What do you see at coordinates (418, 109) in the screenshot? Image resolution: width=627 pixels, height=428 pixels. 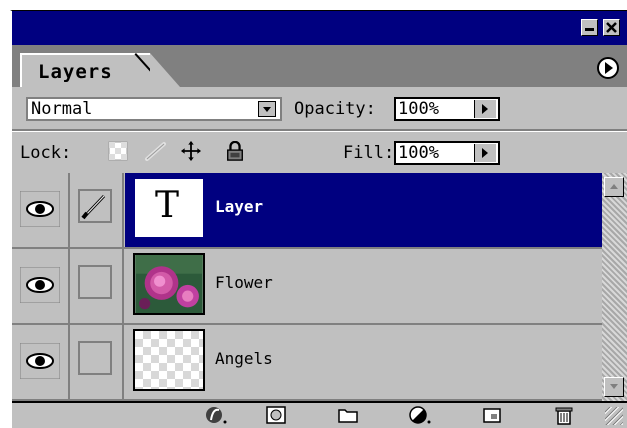 I see `opacity-value: 100%` at bounding box center [418, 109].